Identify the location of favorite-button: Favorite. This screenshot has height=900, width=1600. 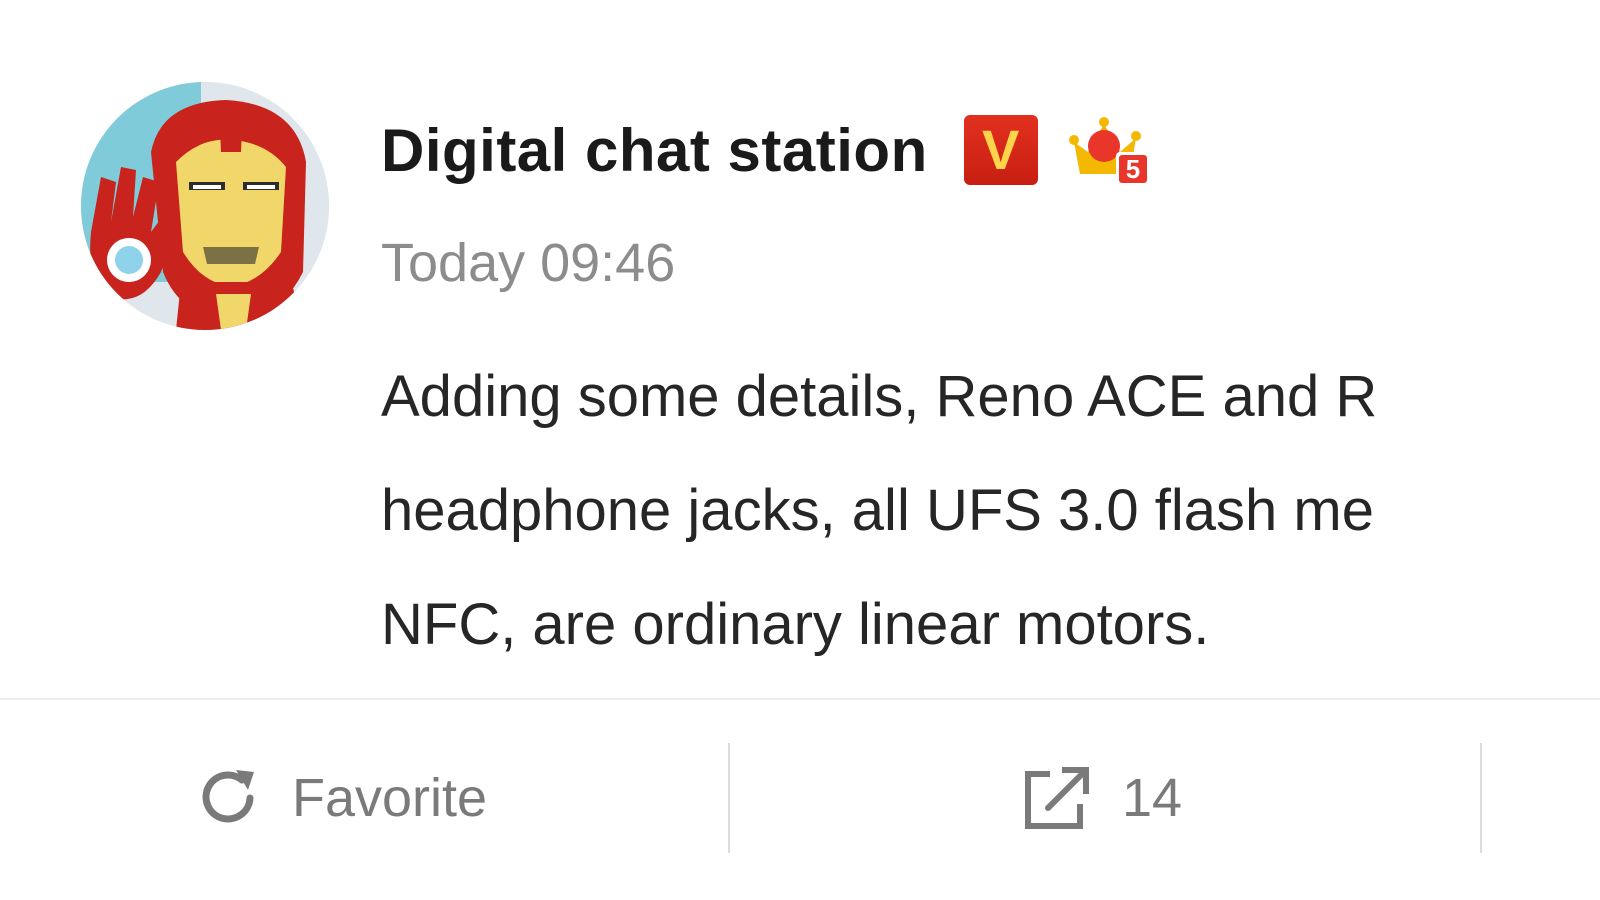
(339, 797).